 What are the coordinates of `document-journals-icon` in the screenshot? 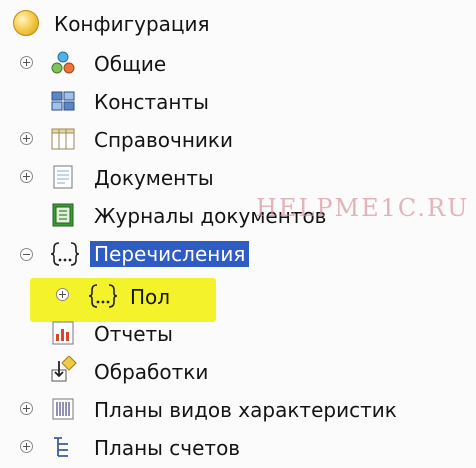 It's located at (63, 215).